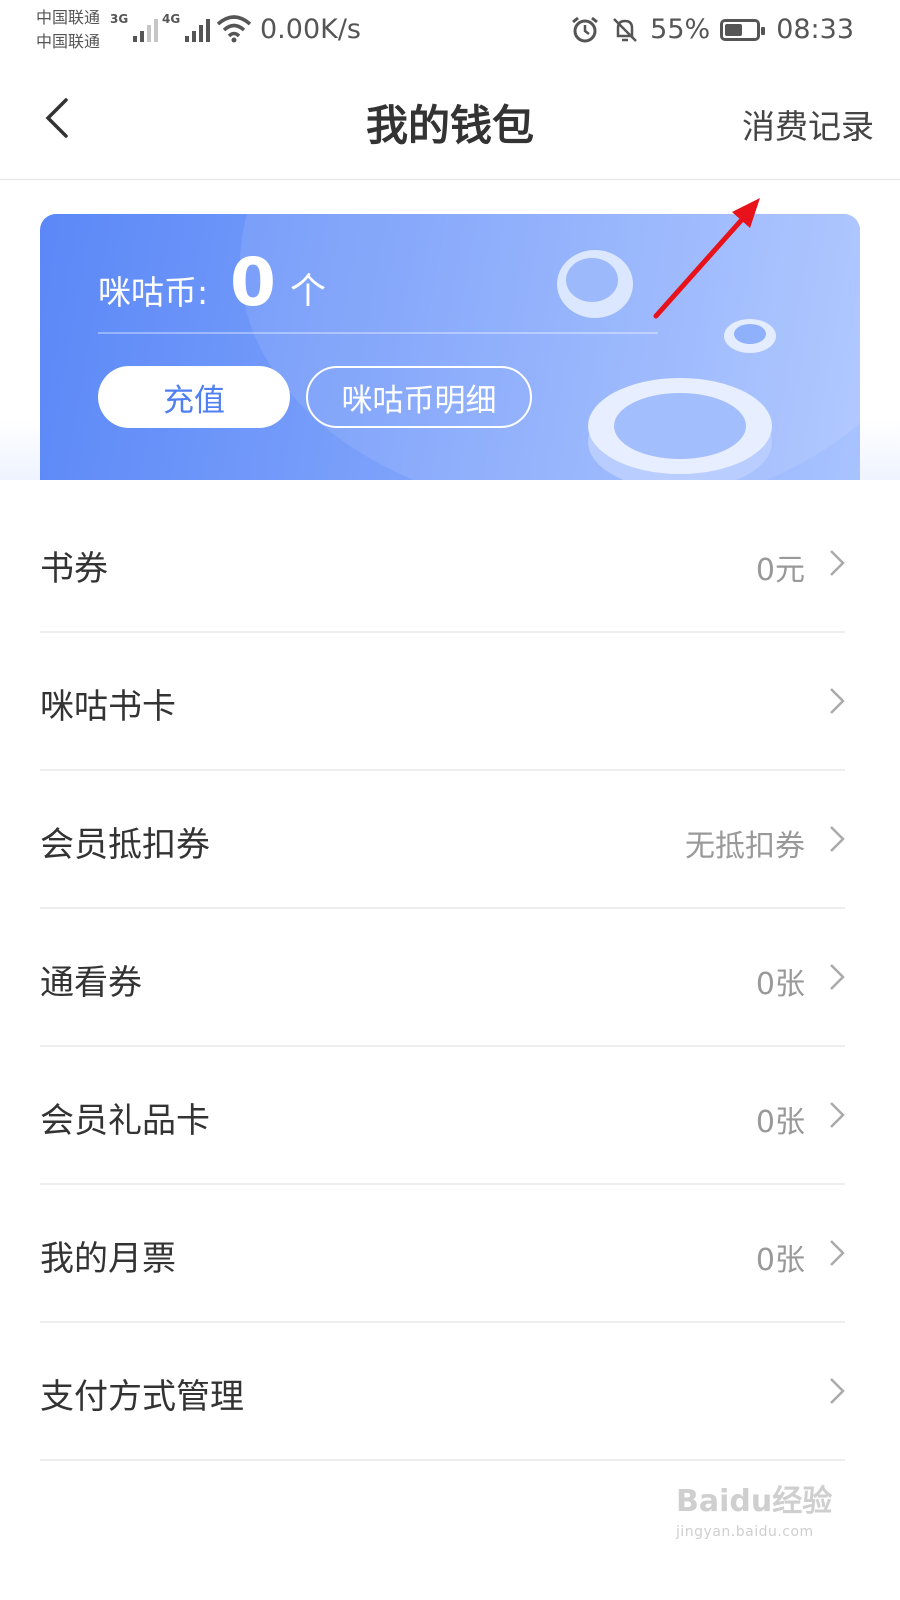 Image resolution: width=900 pixels, height=1600 pixels. I want to click on list-item-book-voucher: 书券 0元, so click(442, 564).